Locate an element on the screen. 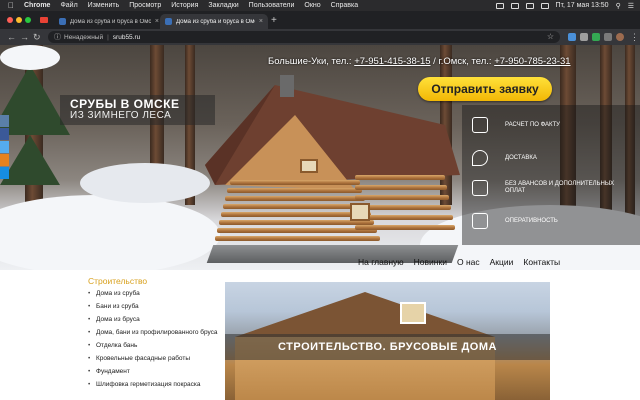 This screenshot has width=640, height=400. share-mail-icon is located at coordinates (4, 173).